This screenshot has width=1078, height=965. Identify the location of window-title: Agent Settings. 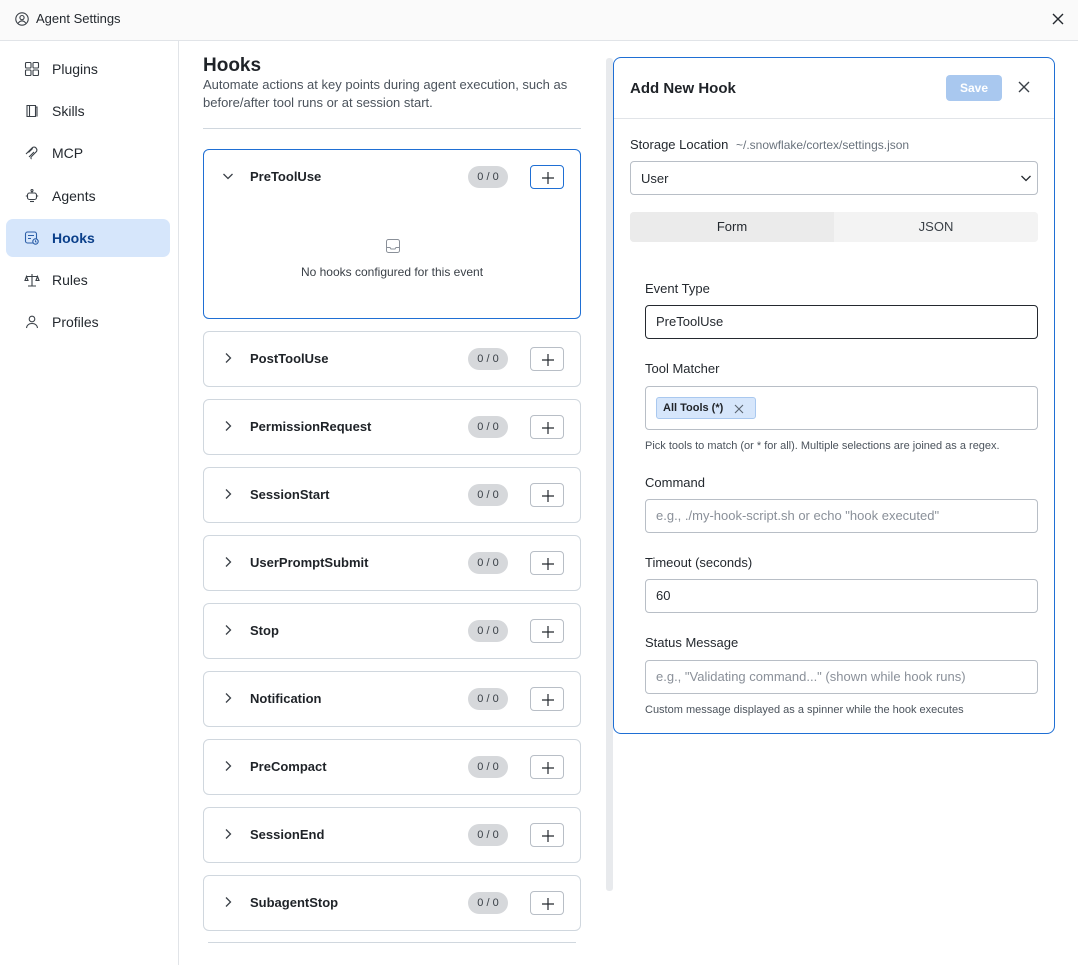
(78, 18).